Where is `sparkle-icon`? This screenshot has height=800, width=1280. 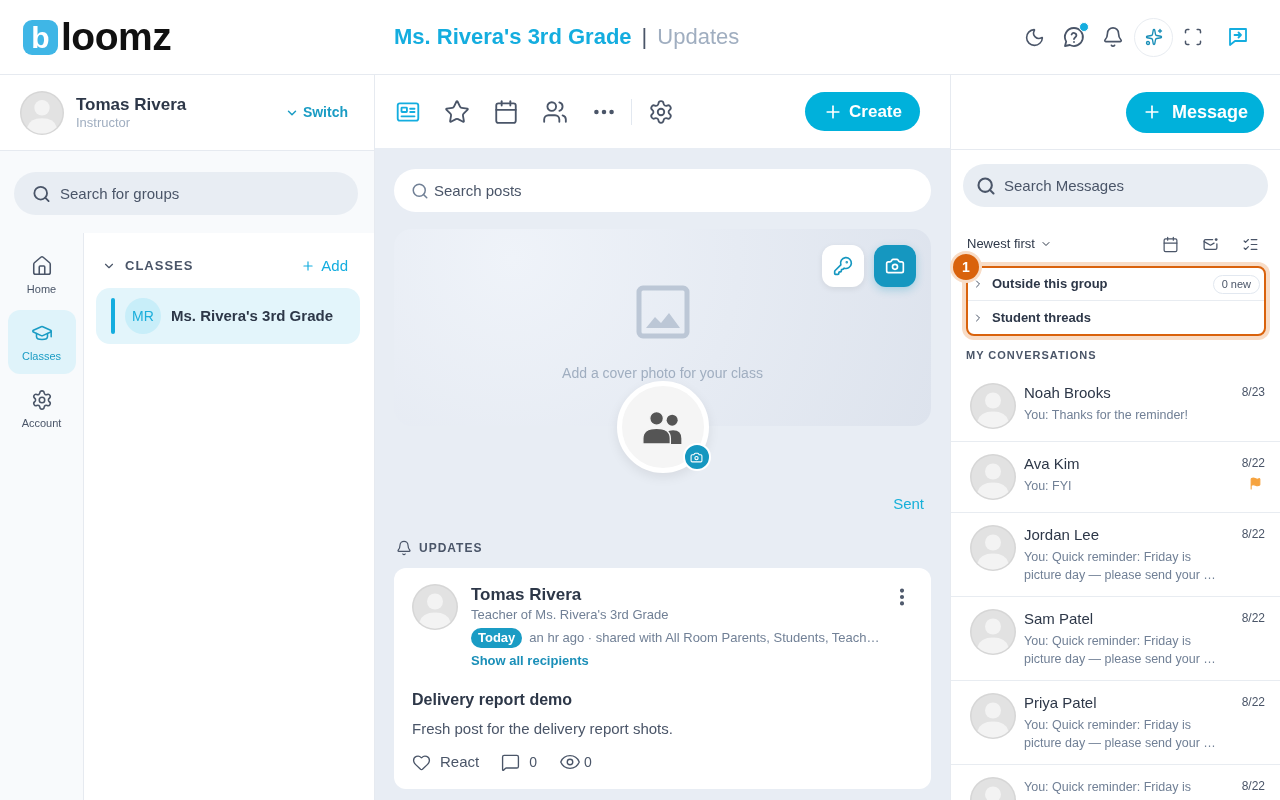
sparkle-icon is located at coordinates (1153, 37).